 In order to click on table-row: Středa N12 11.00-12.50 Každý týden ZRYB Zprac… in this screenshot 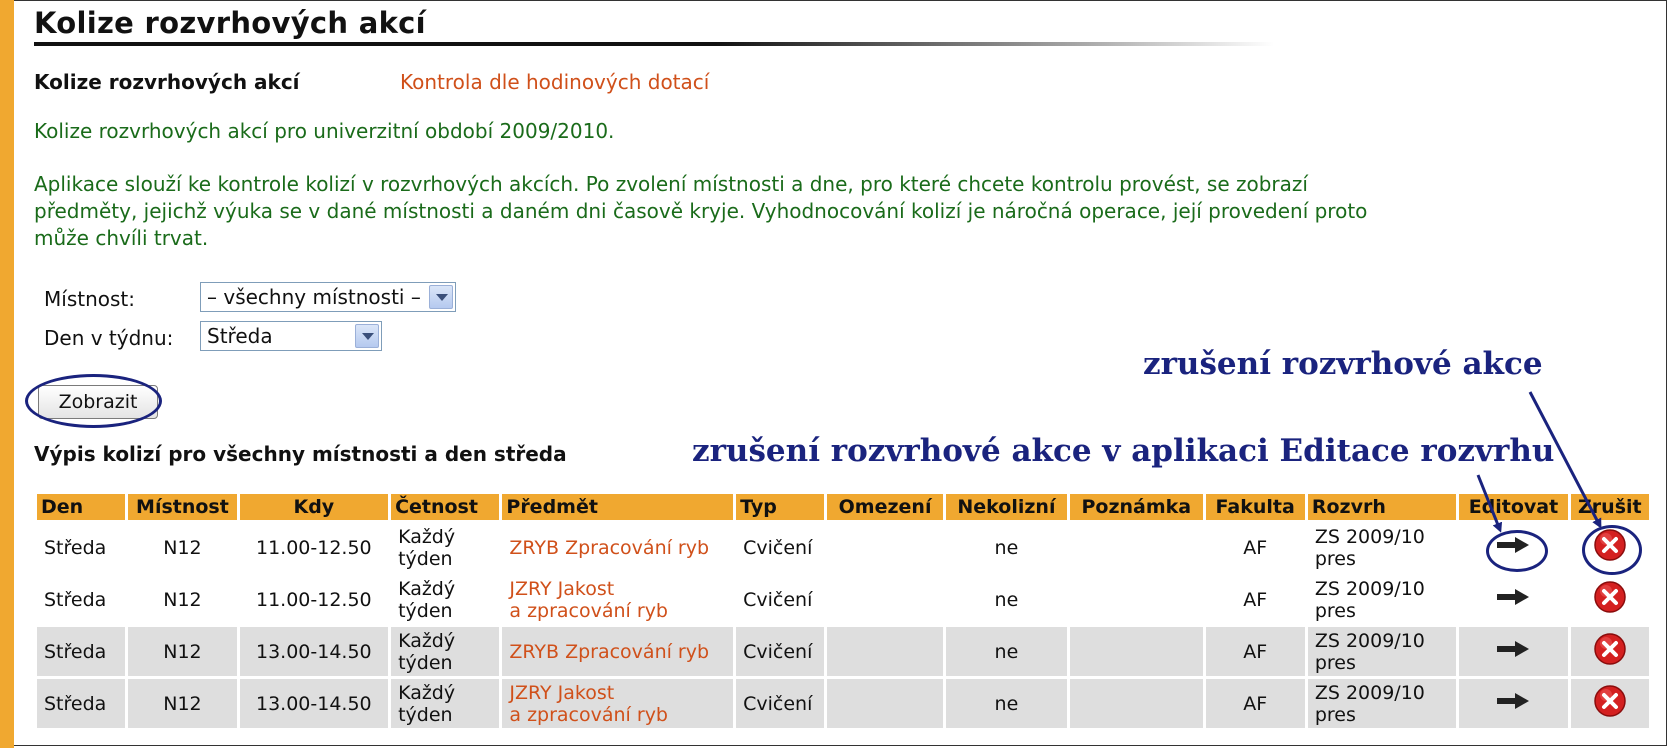, I will do `click(843, 547)`.